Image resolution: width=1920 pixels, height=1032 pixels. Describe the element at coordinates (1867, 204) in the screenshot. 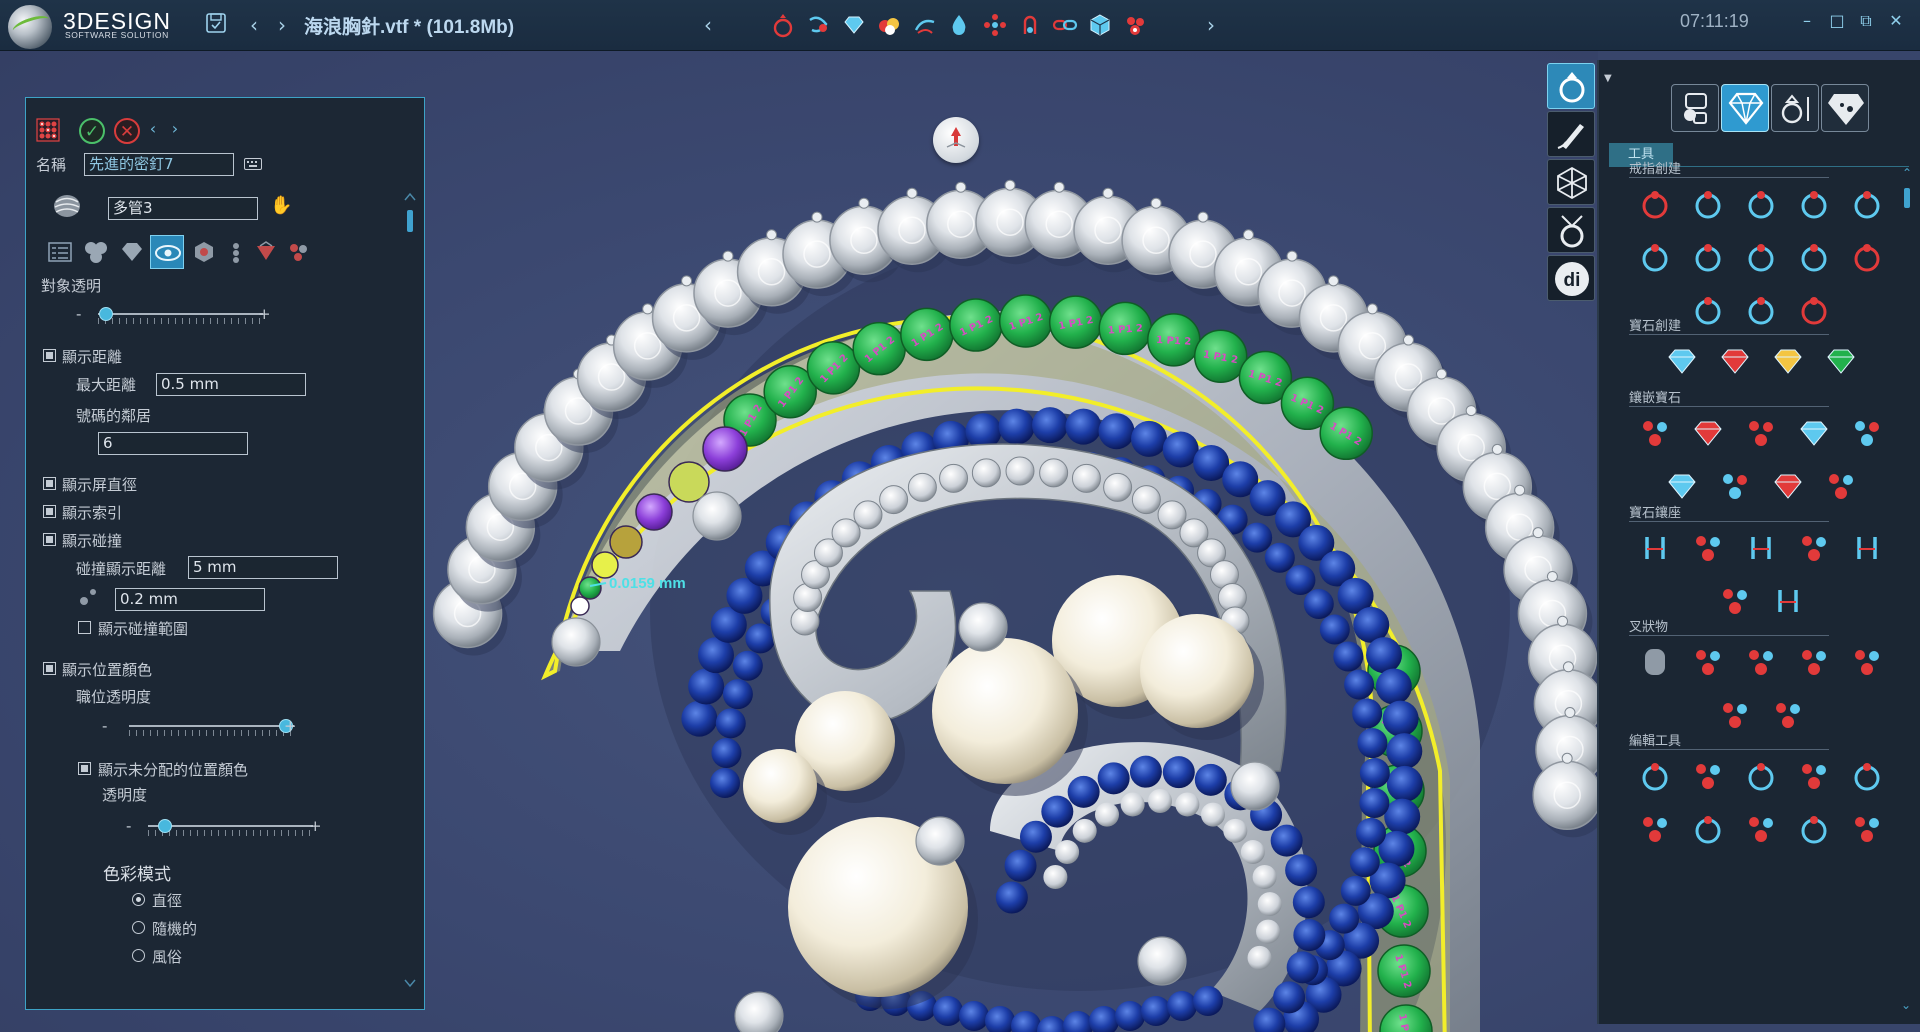

I see `twist-ring-icon` at that location.